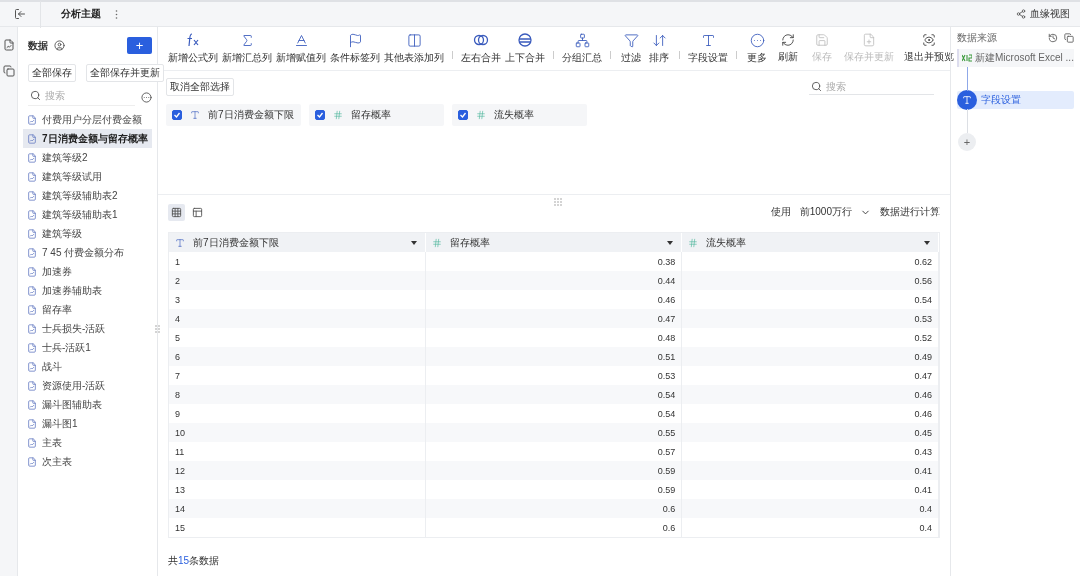  I want to click on flag-icon, so click(355, 40).